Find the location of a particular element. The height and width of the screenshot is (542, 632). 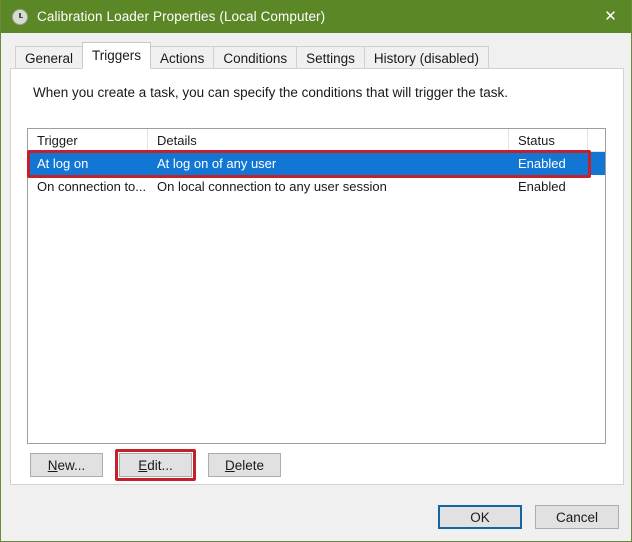

tab-history: History (disabled) is located at coordinates (426, 57).